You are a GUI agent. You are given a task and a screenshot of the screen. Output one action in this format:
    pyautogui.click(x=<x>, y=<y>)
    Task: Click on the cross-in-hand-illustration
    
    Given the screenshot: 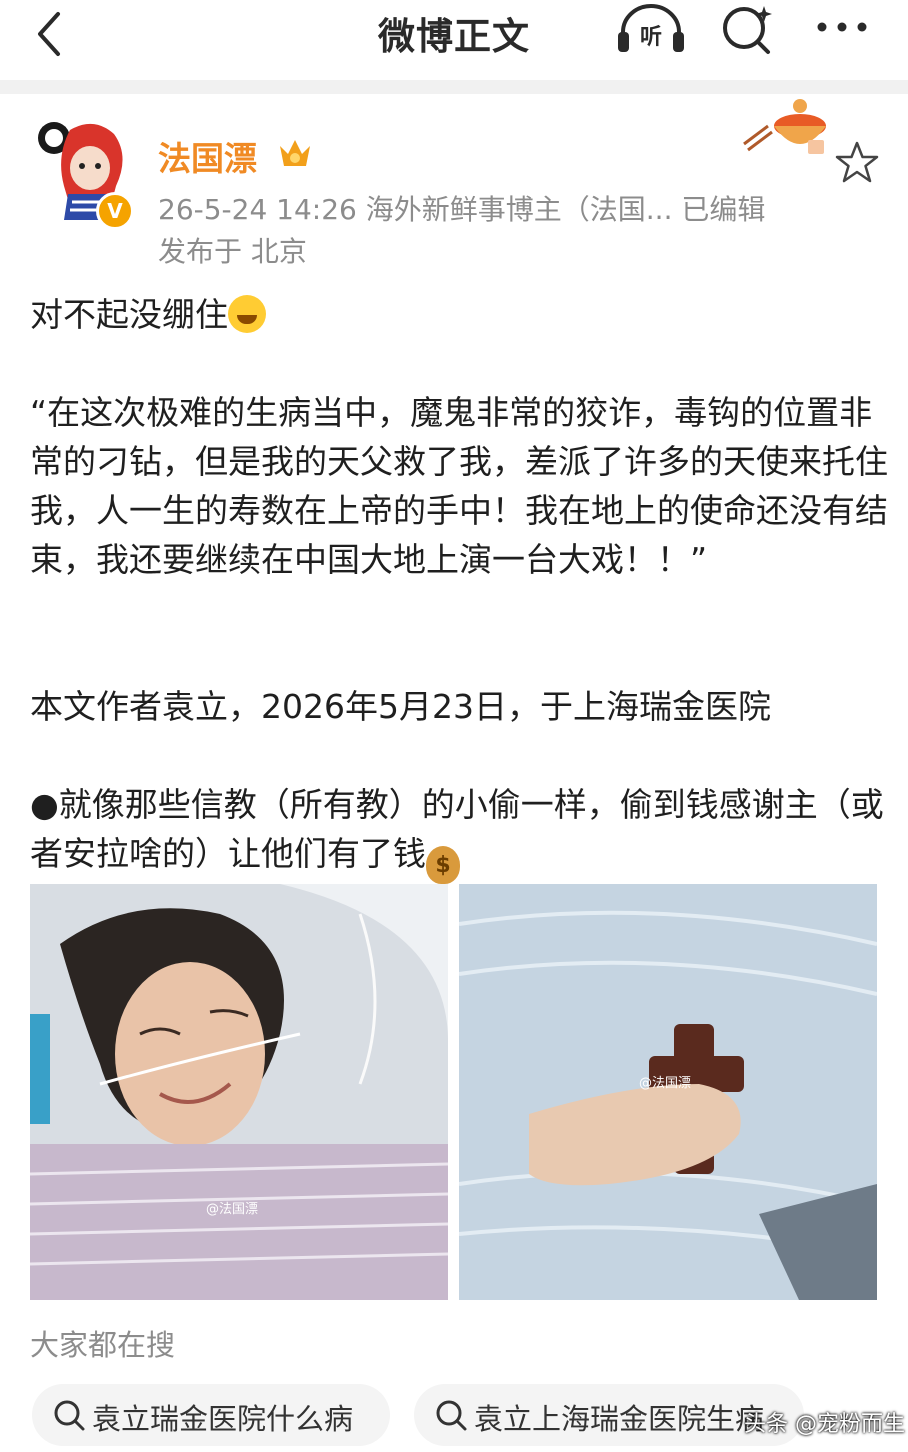 What is the action you would take?
    pyautogui.click(x=668, y=1092)
    